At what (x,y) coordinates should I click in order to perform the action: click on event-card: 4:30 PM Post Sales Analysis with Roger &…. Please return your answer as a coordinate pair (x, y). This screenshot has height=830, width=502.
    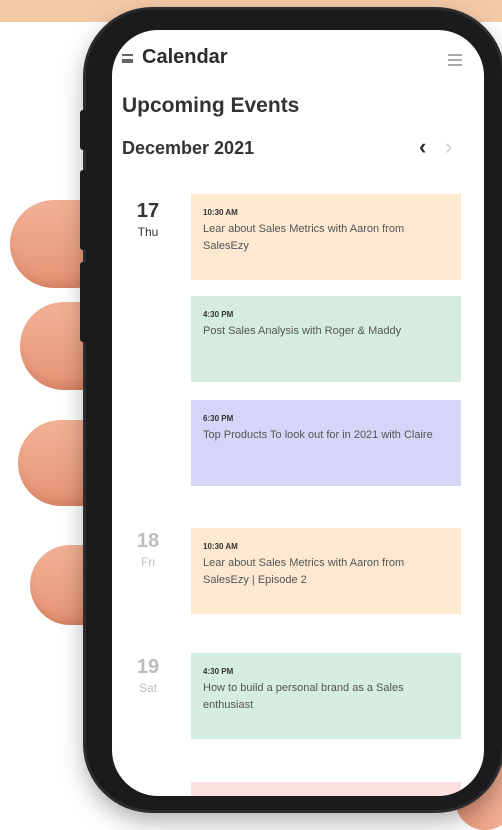
    Looking at the image, I should click on (326, 339).